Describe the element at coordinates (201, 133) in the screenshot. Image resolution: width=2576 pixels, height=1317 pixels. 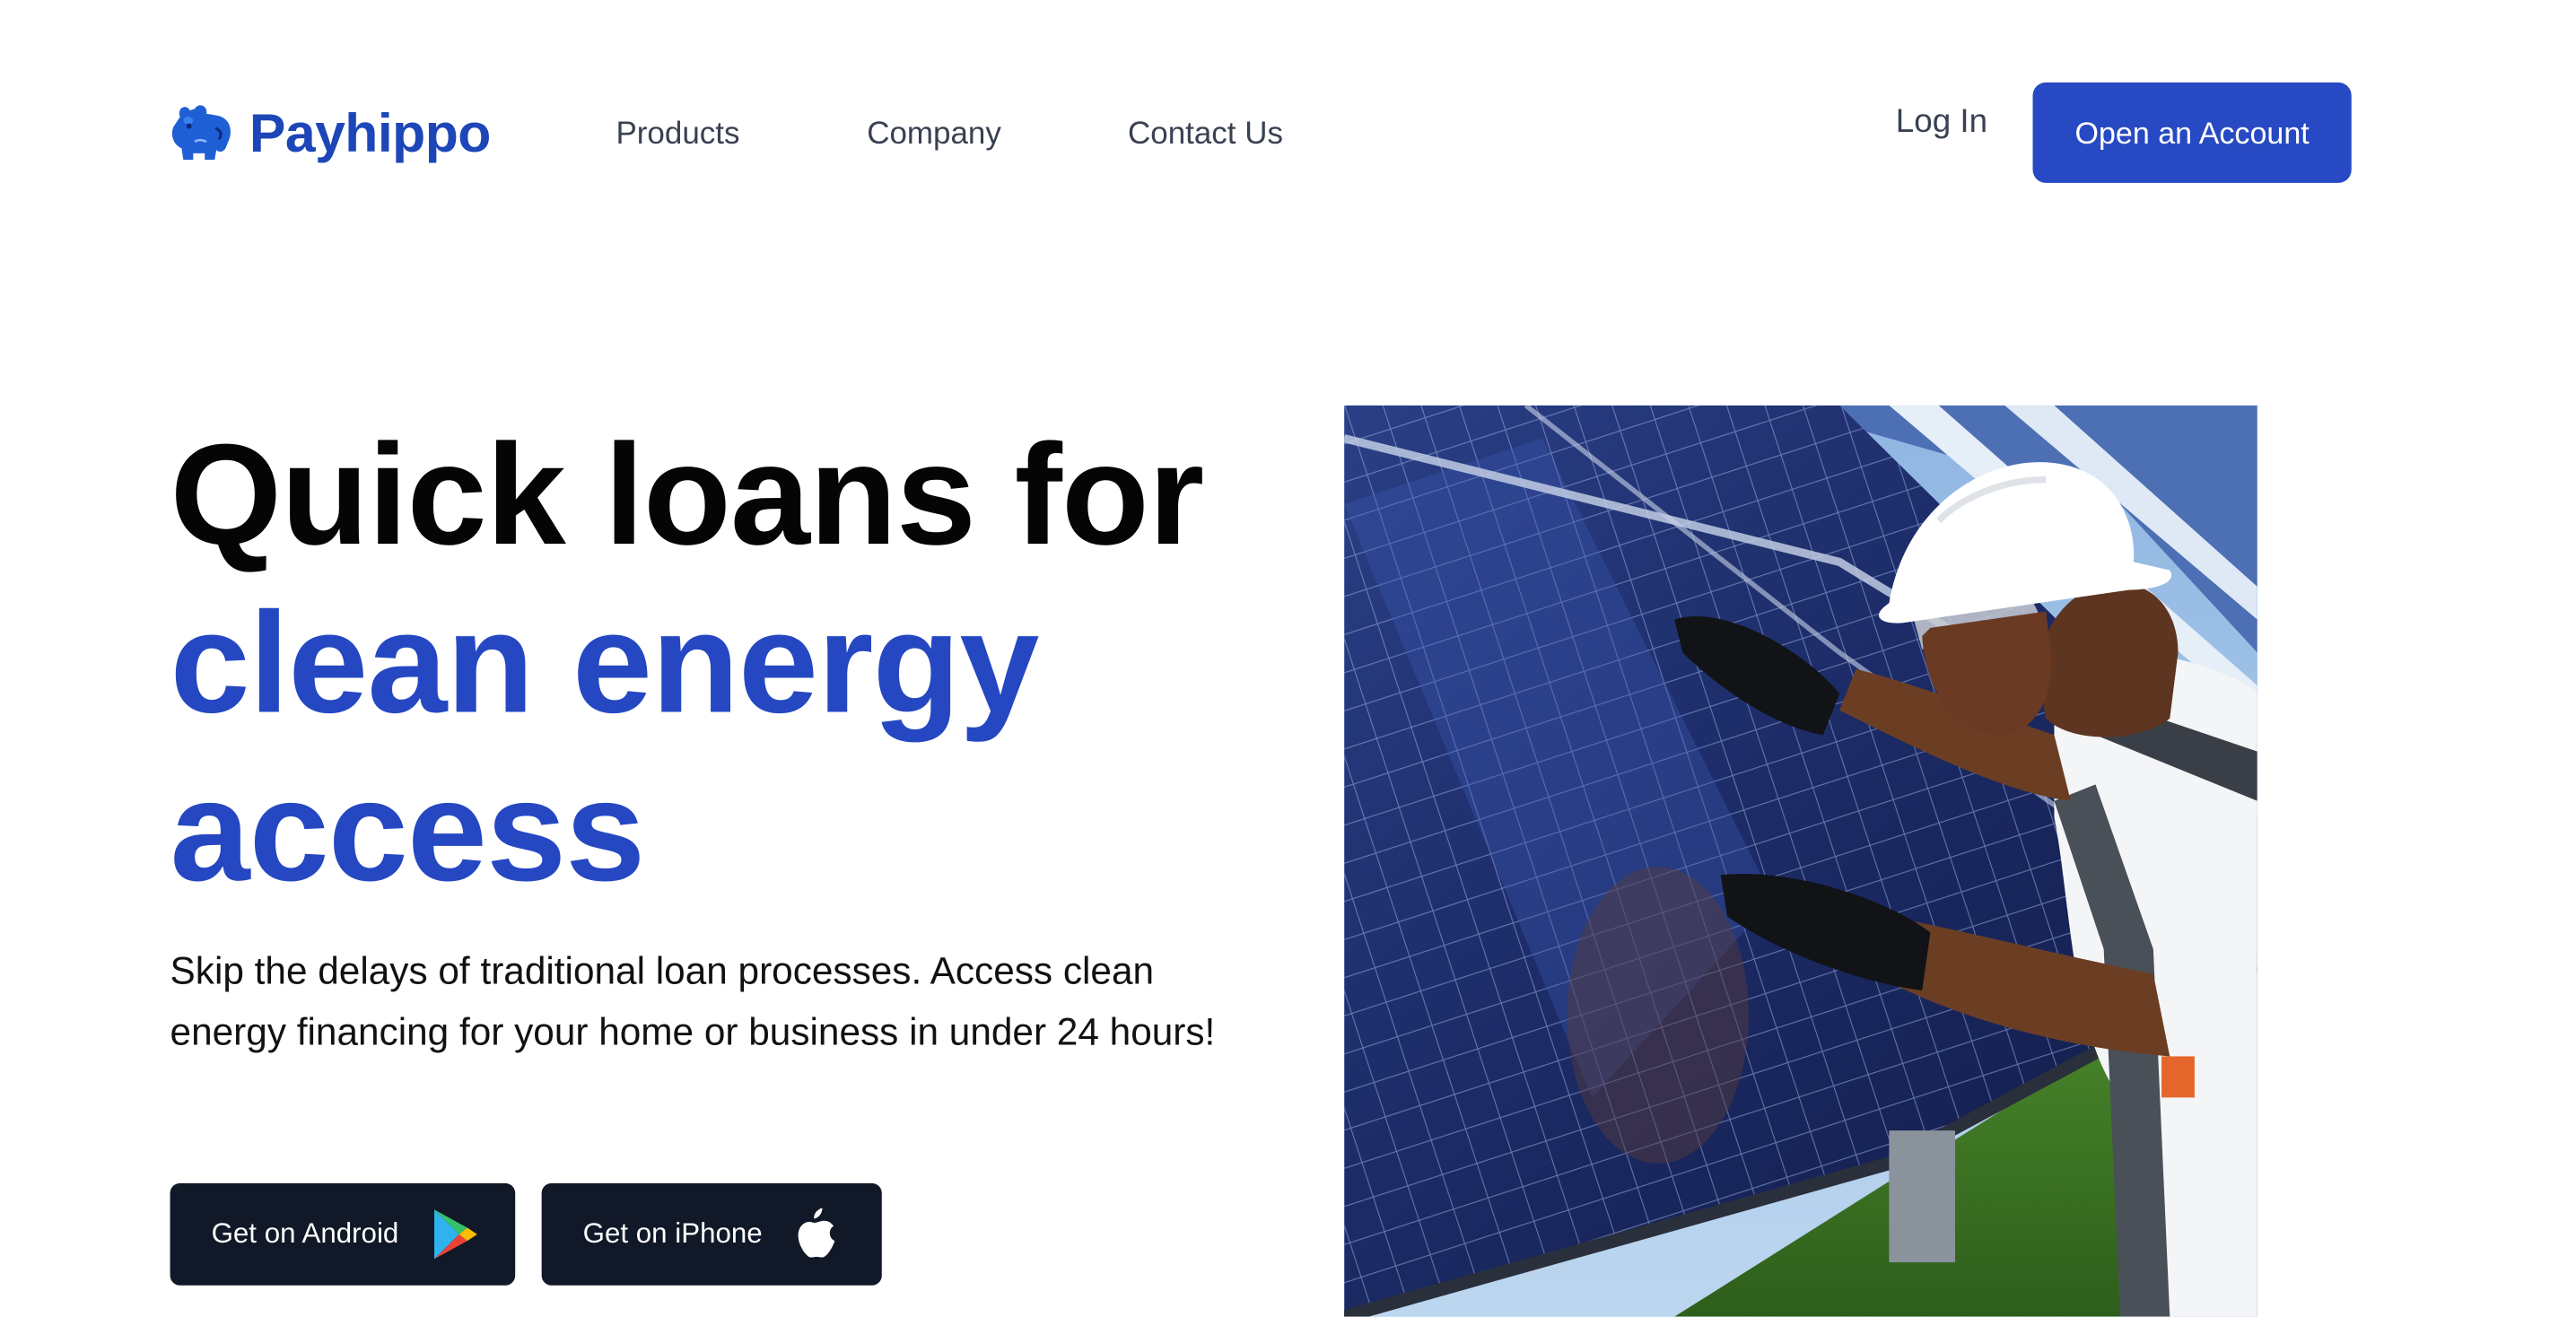
I see `hippo-logo-icon` at that location.